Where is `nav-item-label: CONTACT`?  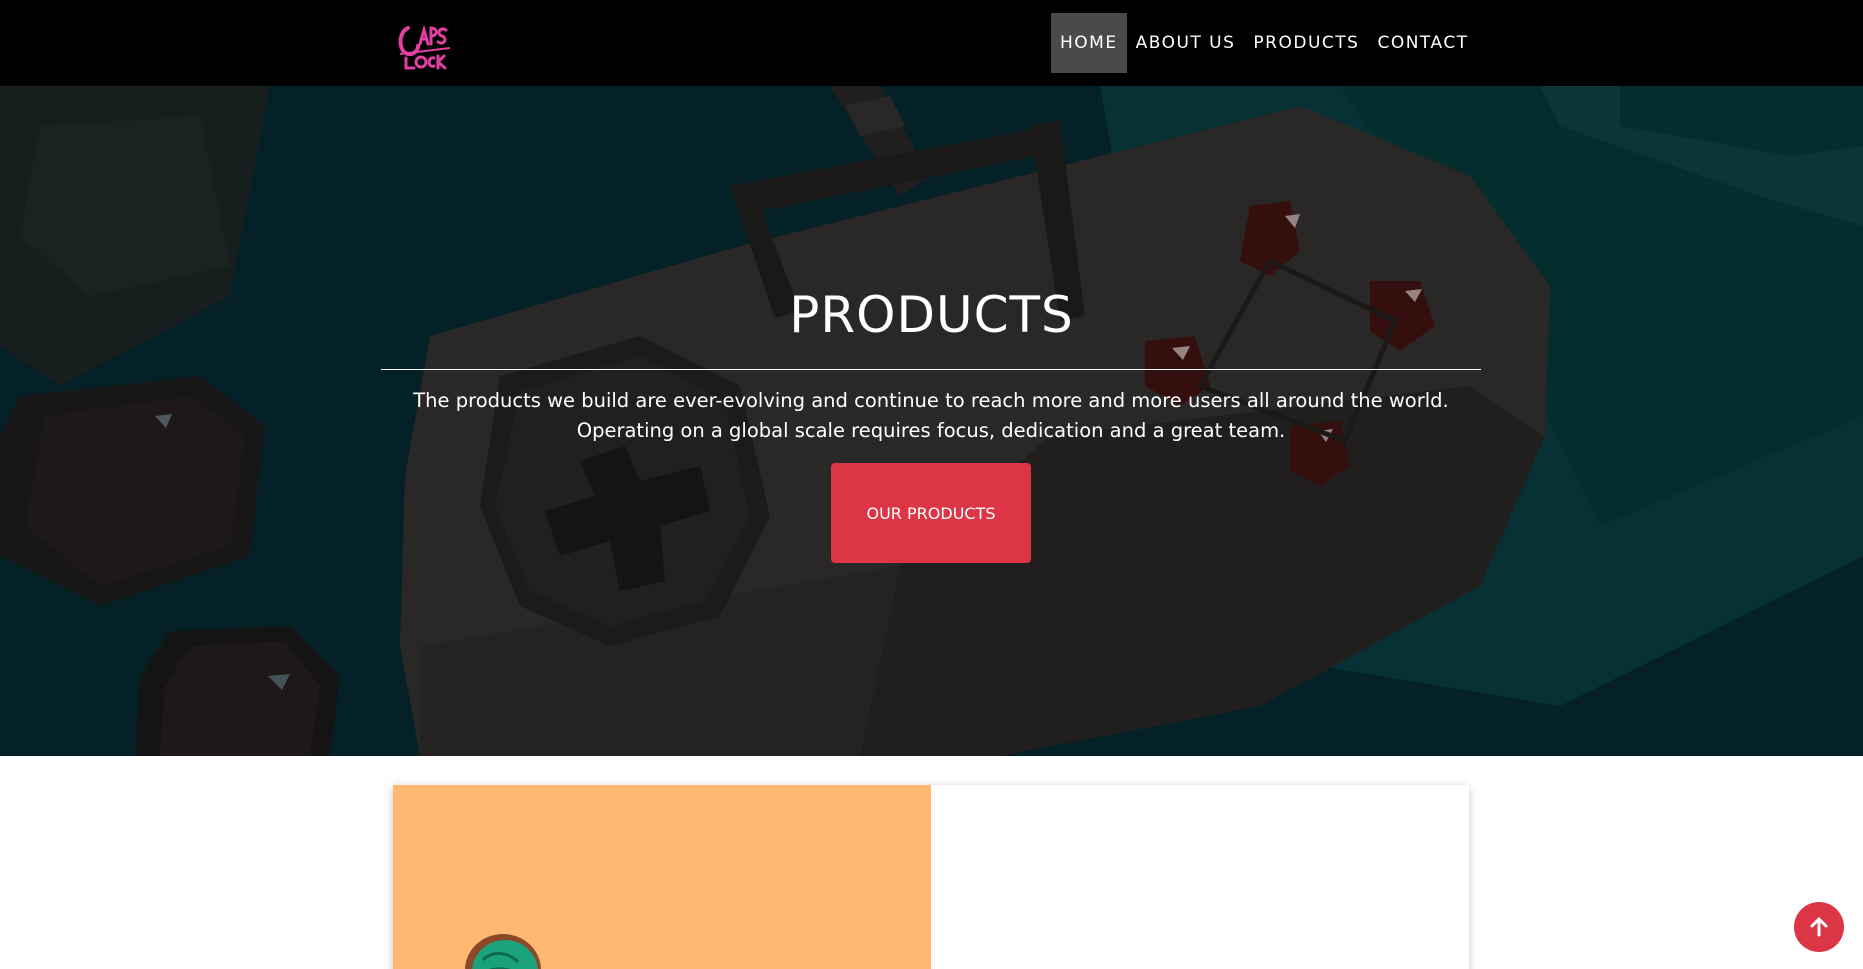
nav-item-label: CONTACT is located at coordinates (1423, 43).